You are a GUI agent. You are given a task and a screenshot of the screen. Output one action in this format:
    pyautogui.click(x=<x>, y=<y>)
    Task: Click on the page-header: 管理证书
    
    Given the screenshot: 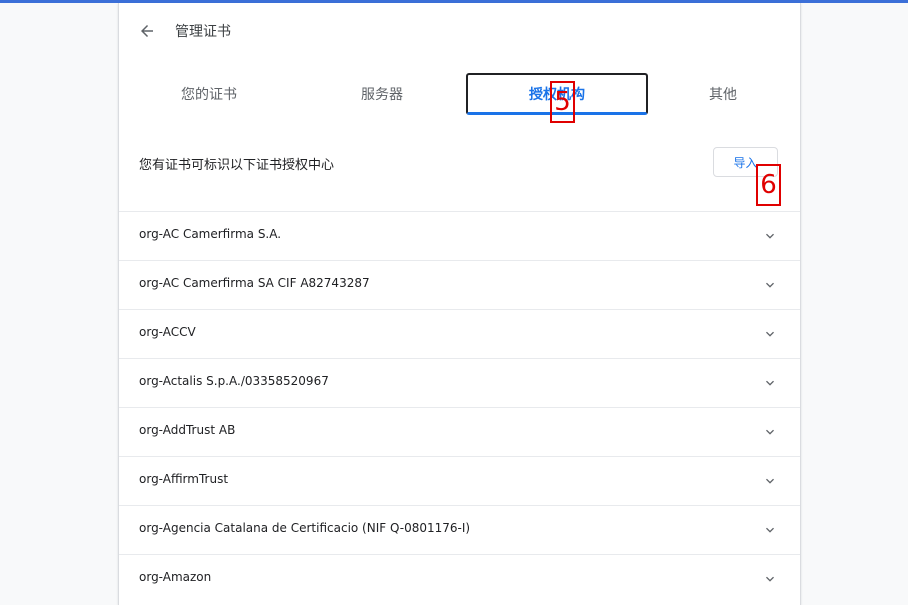 What is the action you would take?
    pyautogui.click(x=459, y=31)
    